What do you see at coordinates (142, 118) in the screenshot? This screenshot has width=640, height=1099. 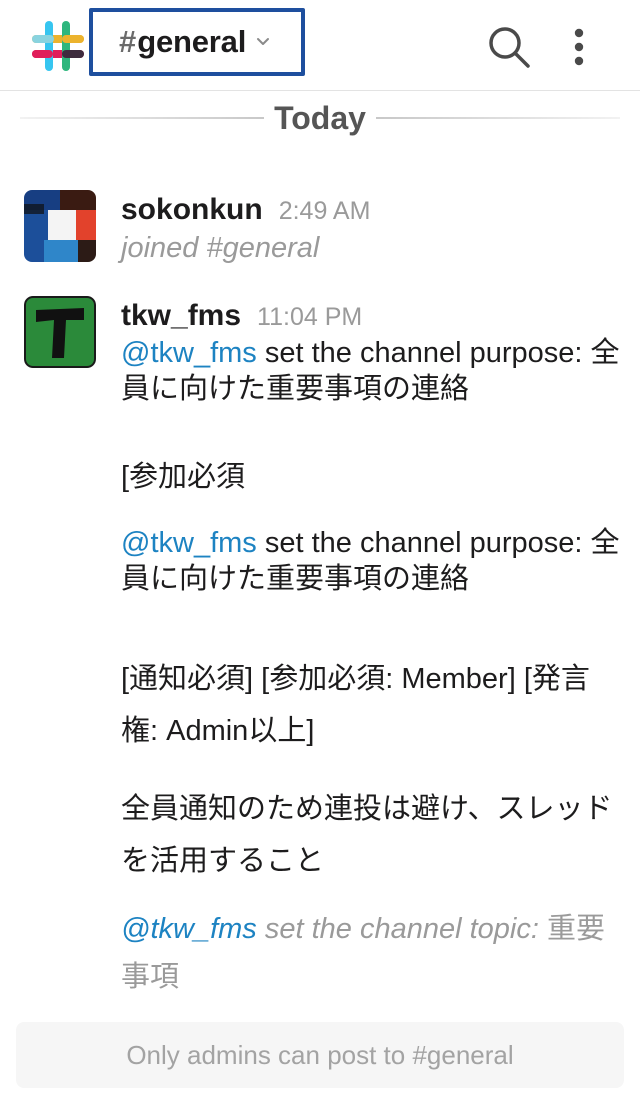 I see `divider-line-left` at bounding box center [142, 118].